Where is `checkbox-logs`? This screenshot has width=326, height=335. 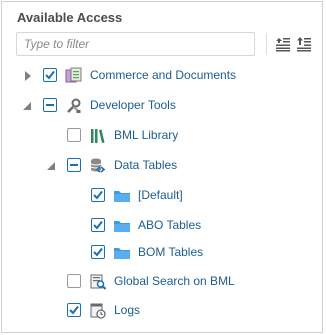
checkbox-logs is located at coordinates (74, 310).